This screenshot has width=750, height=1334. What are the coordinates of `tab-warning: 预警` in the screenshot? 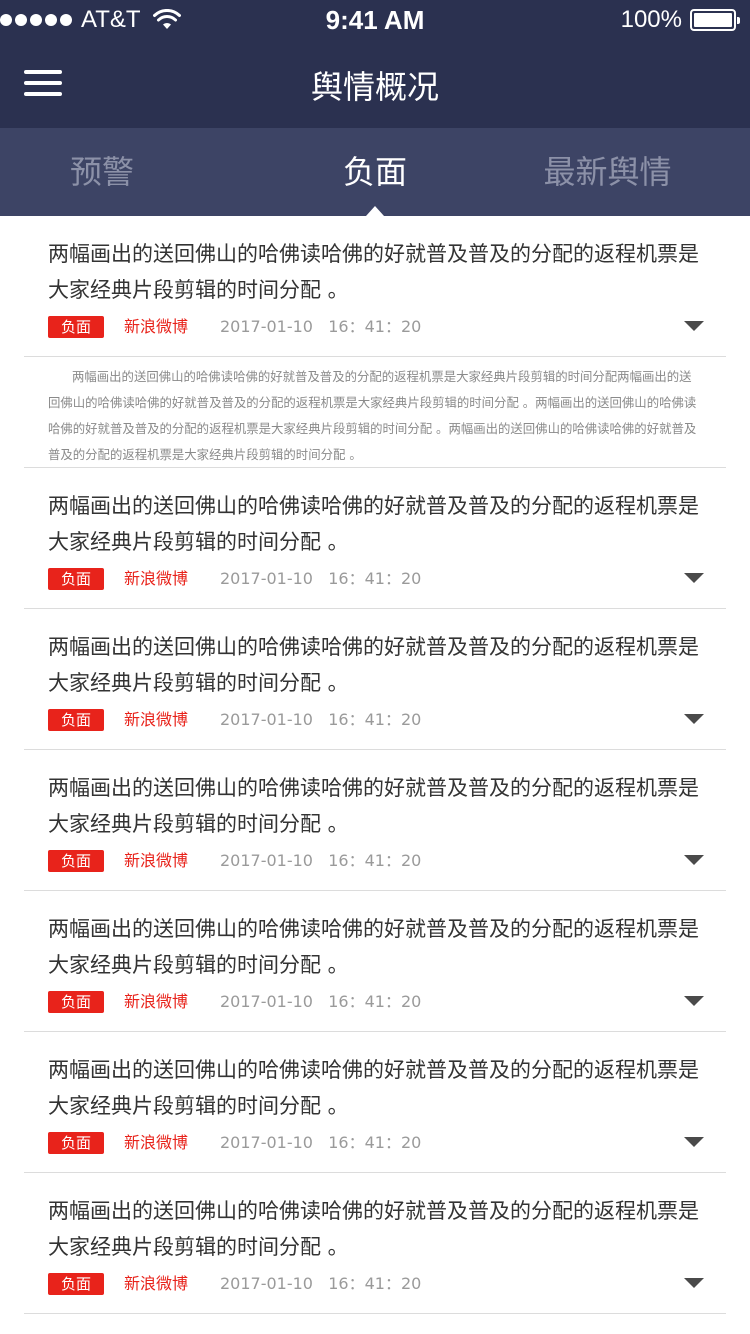 It's located at (102, 172).